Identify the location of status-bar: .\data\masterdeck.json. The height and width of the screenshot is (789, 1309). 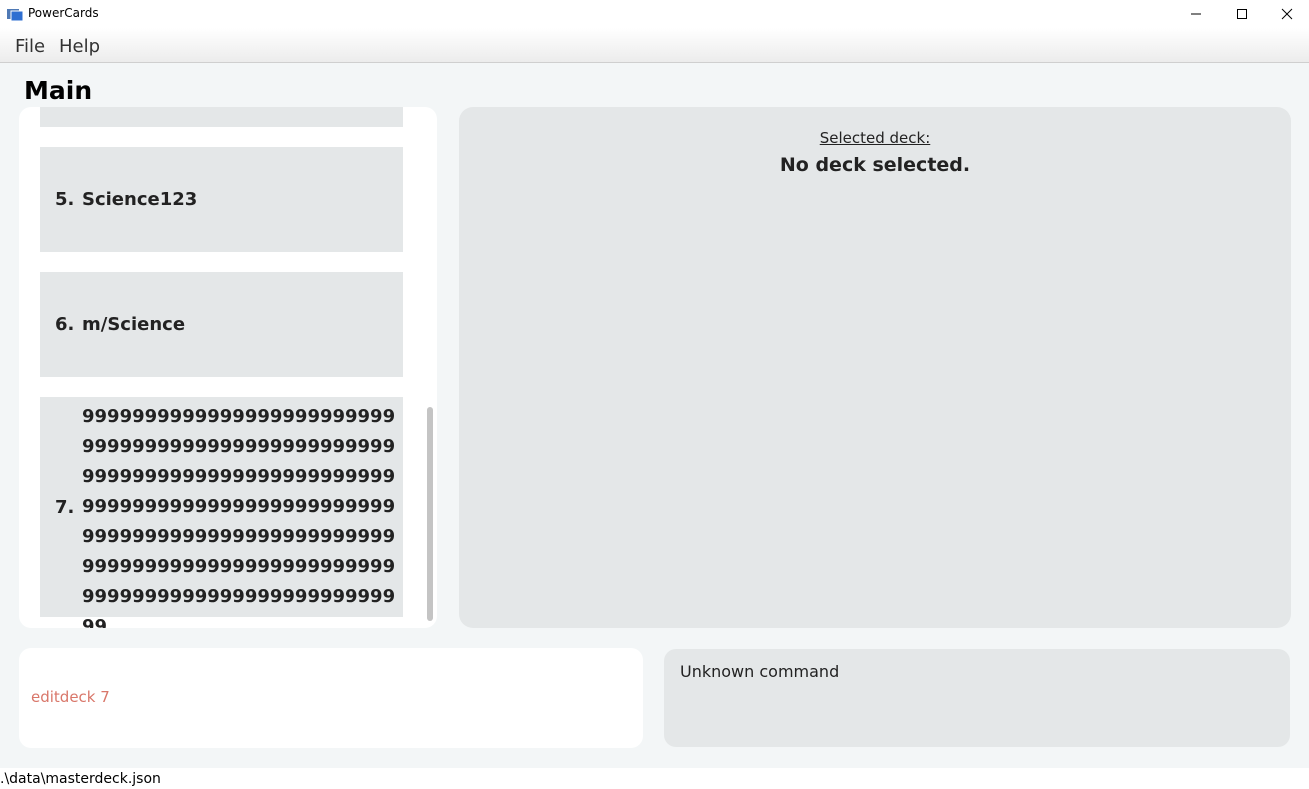
(654, 778).